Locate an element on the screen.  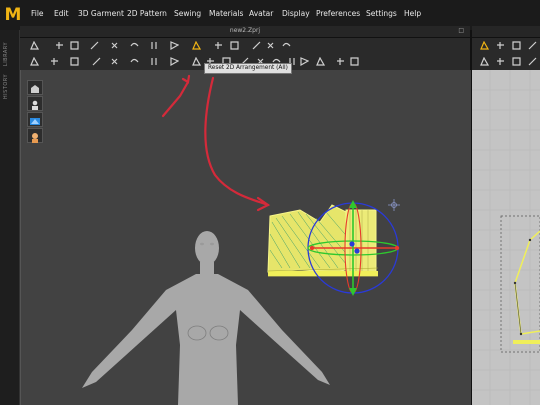
move-cursor-icon is located at coordinates (394, 205).